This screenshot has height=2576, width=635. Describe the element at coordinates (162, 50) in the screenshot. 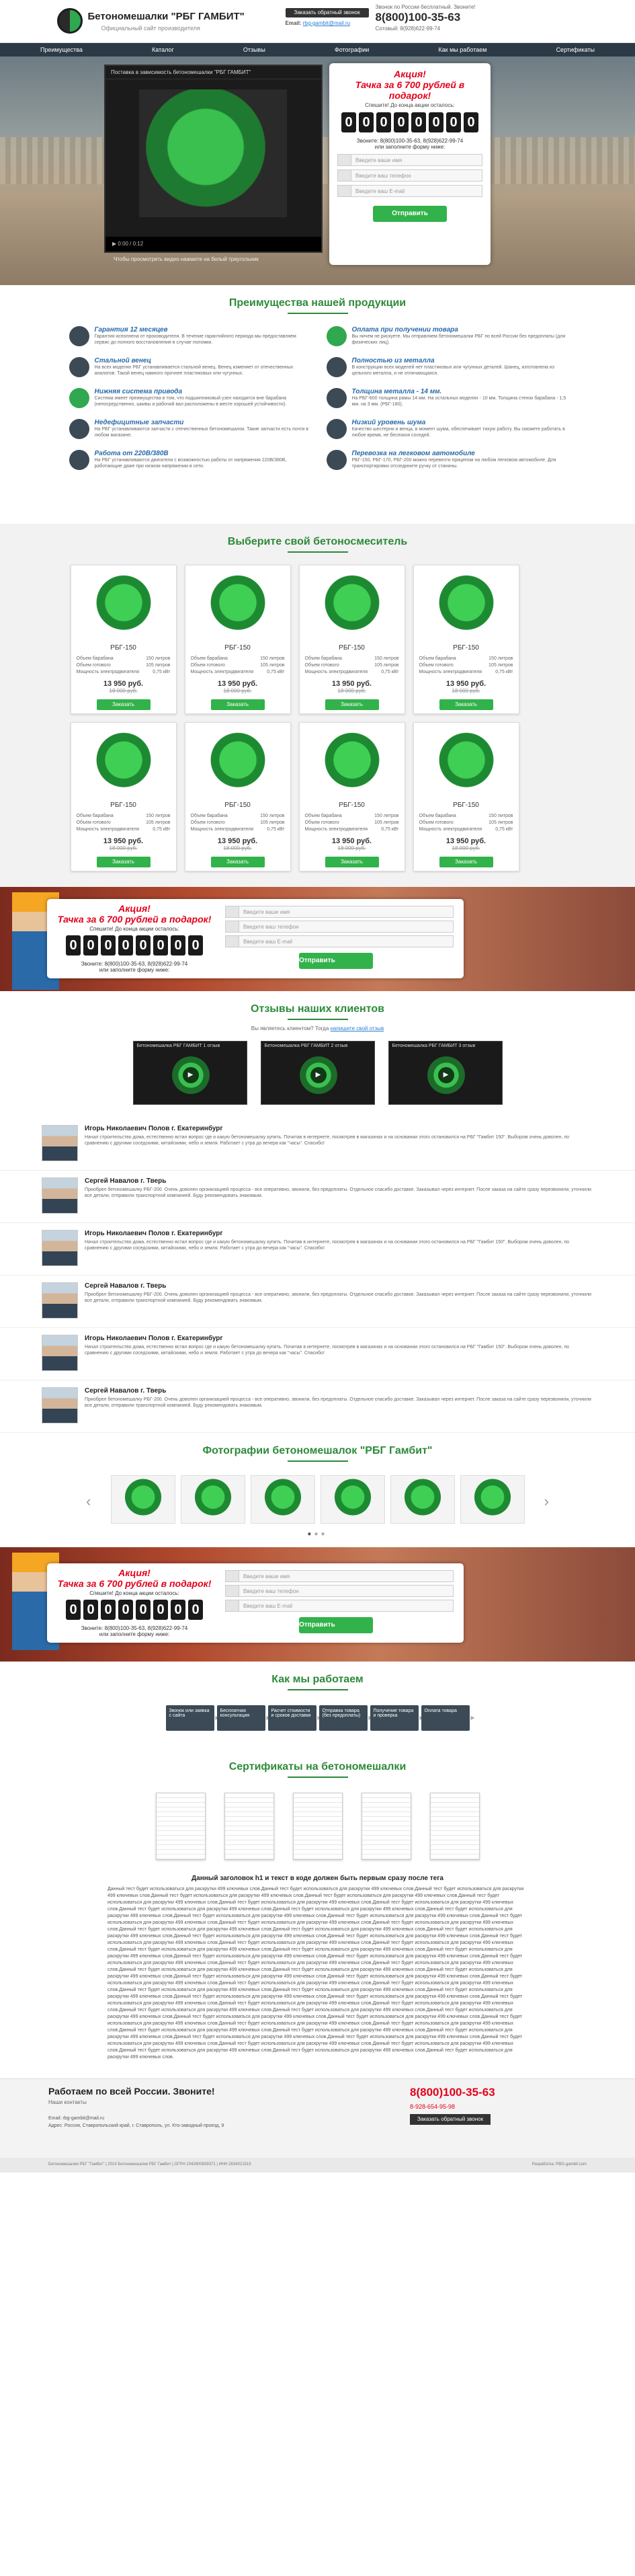

I see `nav-item-catalog: Каталог` at that location.